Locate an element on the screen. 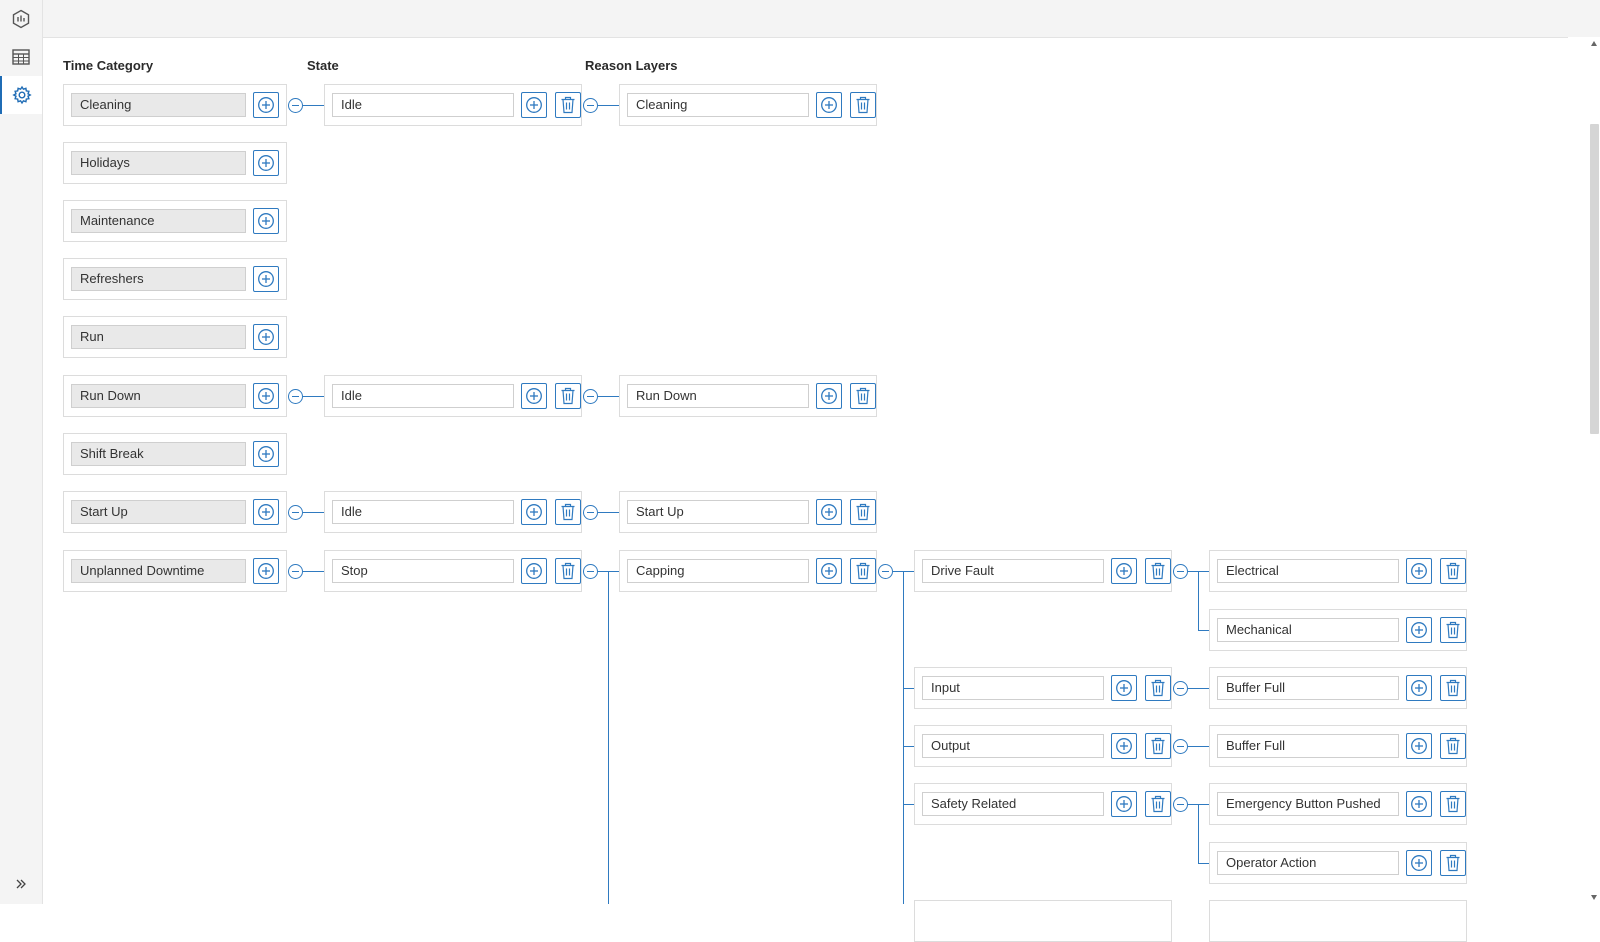 Image resolution: width=1600 pixels, height=942 pixels. vertical-scrollbar is located at coordinates (1584, 470).